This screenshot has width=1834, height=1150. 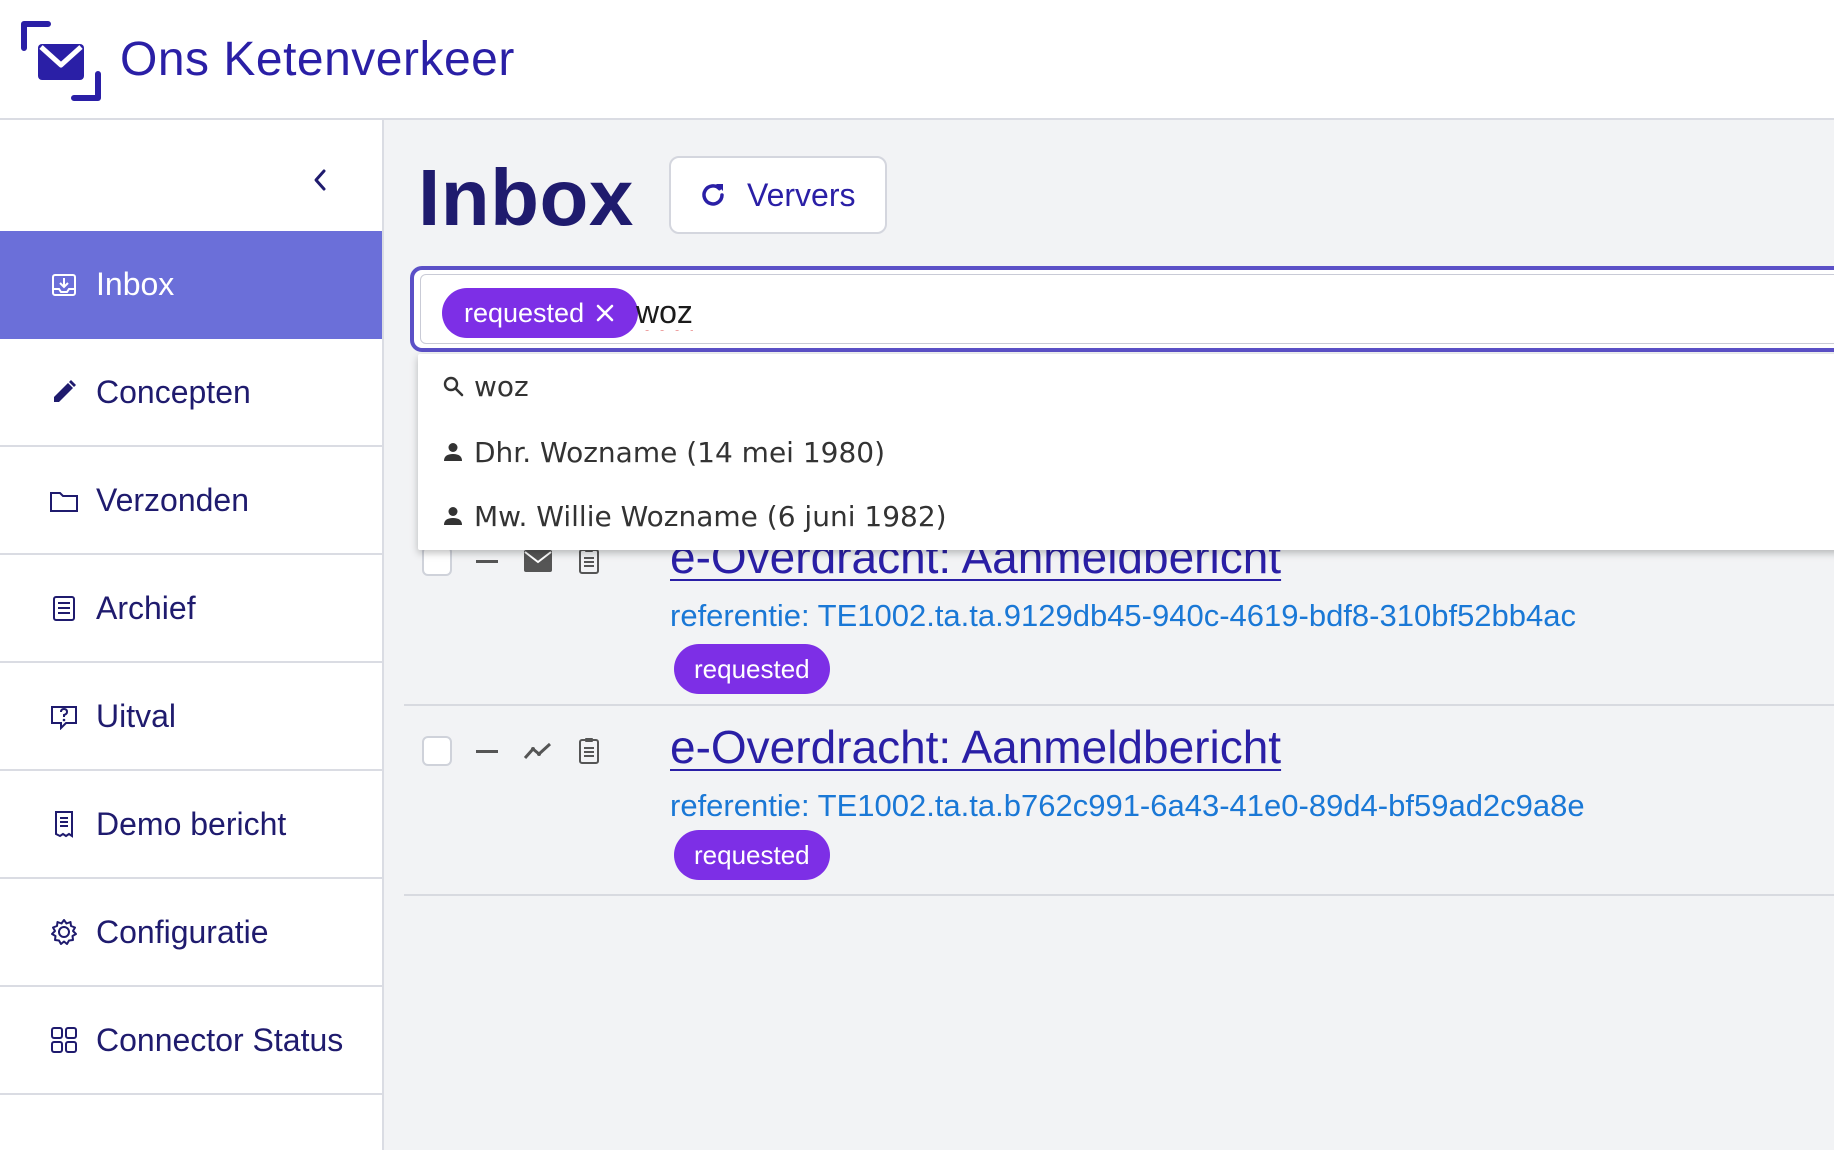 I want to click on trend-icon, so click(x=538, y=751).